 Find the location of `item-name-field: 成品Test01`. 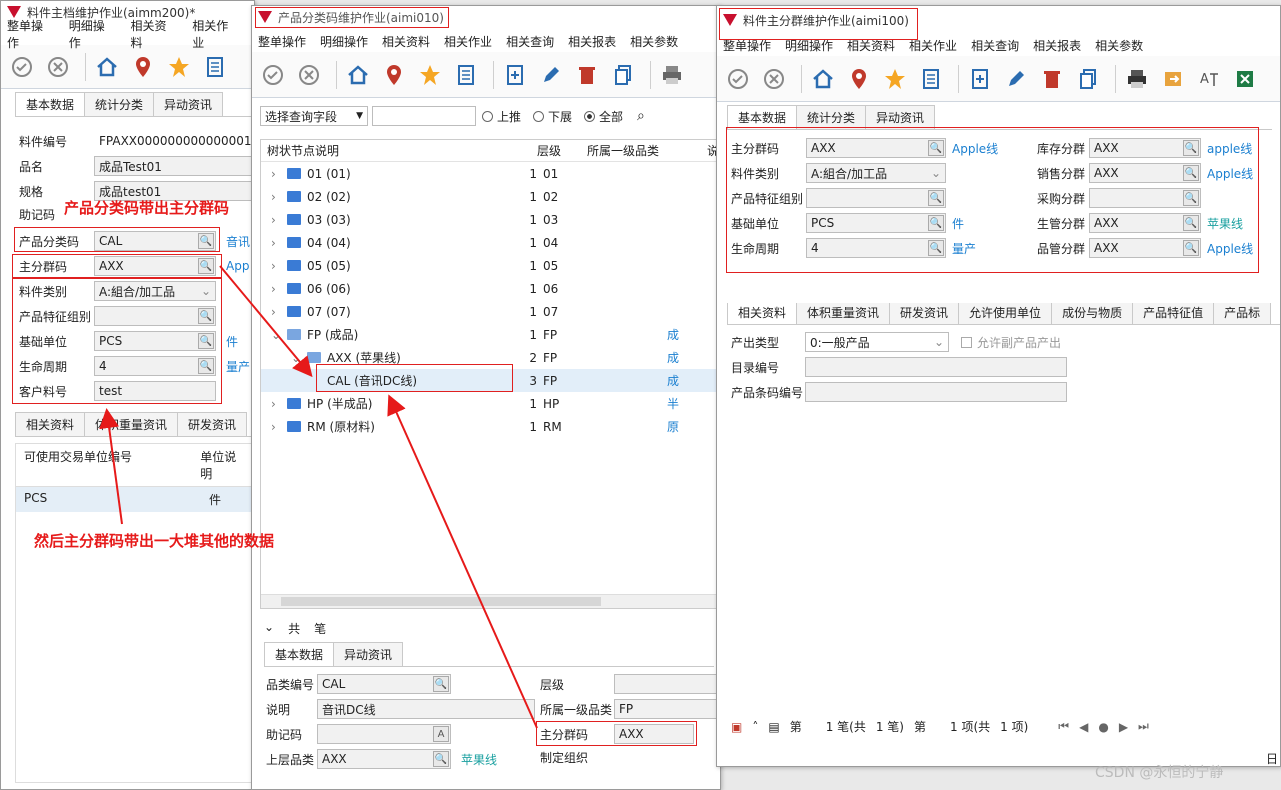

item-name-field: 成品Test01 is located at coordinates (174, 166).